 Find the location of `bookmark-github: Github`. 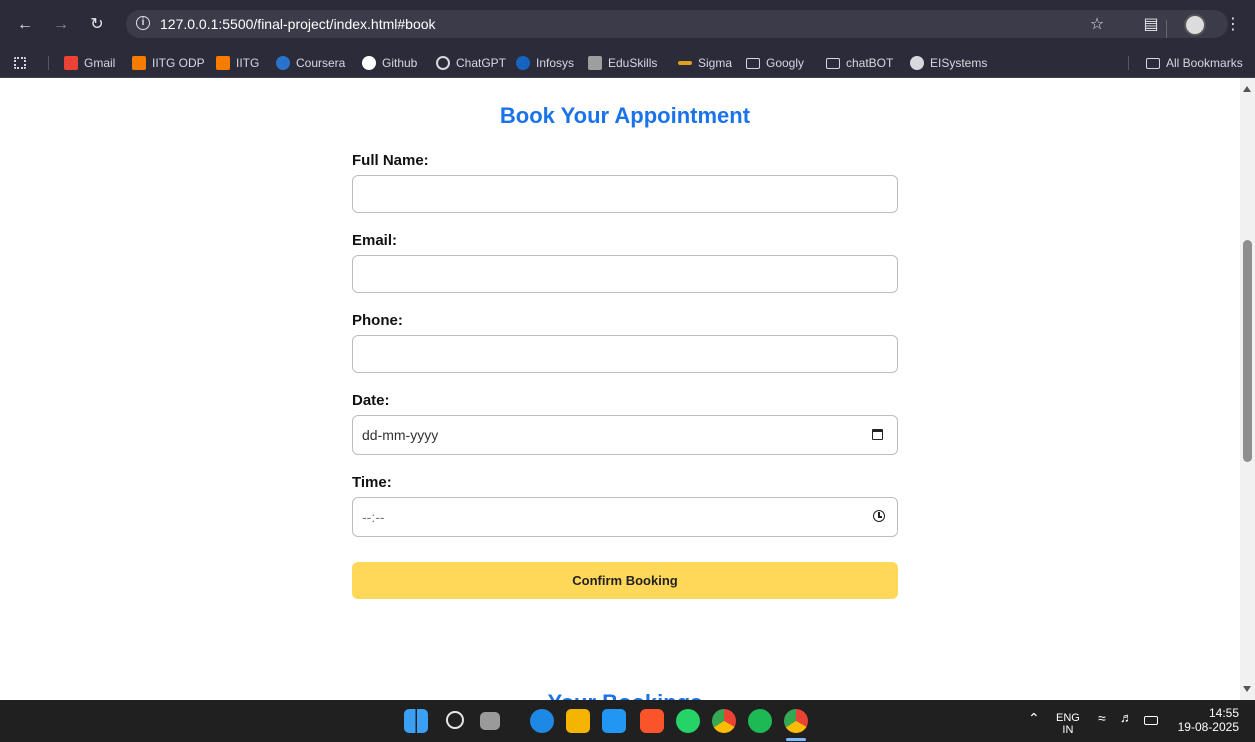

bookmark-github: Github is located at coordinates (389, 63).